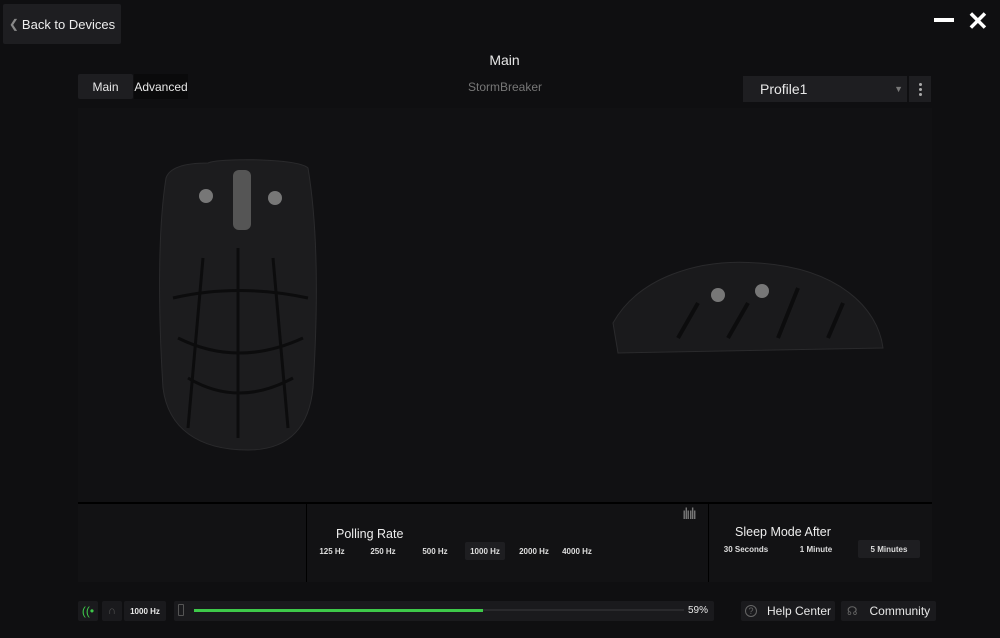 This screenshot has width=1000, height=638. What do you see at coordinates (339, 610) in the screenshot?
I see `battery-fill` at bounding box center [339, 610].